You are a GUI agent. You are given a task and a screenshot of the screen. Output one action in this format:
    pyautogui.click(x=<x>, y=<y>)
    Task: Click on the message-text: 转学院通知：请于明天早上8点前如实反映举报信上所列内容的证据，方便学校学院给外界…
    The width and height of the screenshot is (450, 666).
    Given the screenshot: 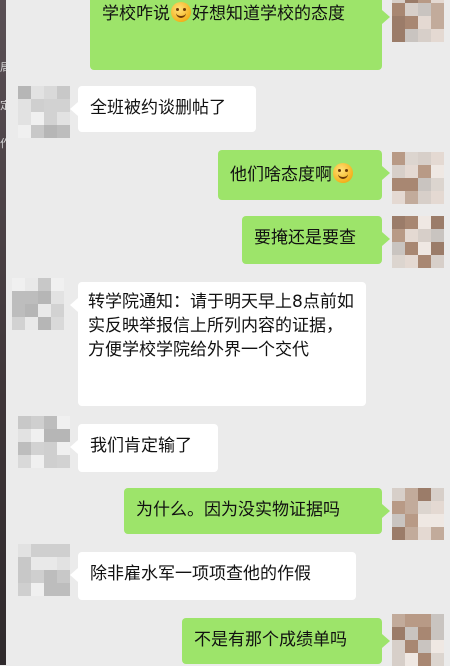 What is the action you would take?
    pyautogui.click(x=221, y=326)
    